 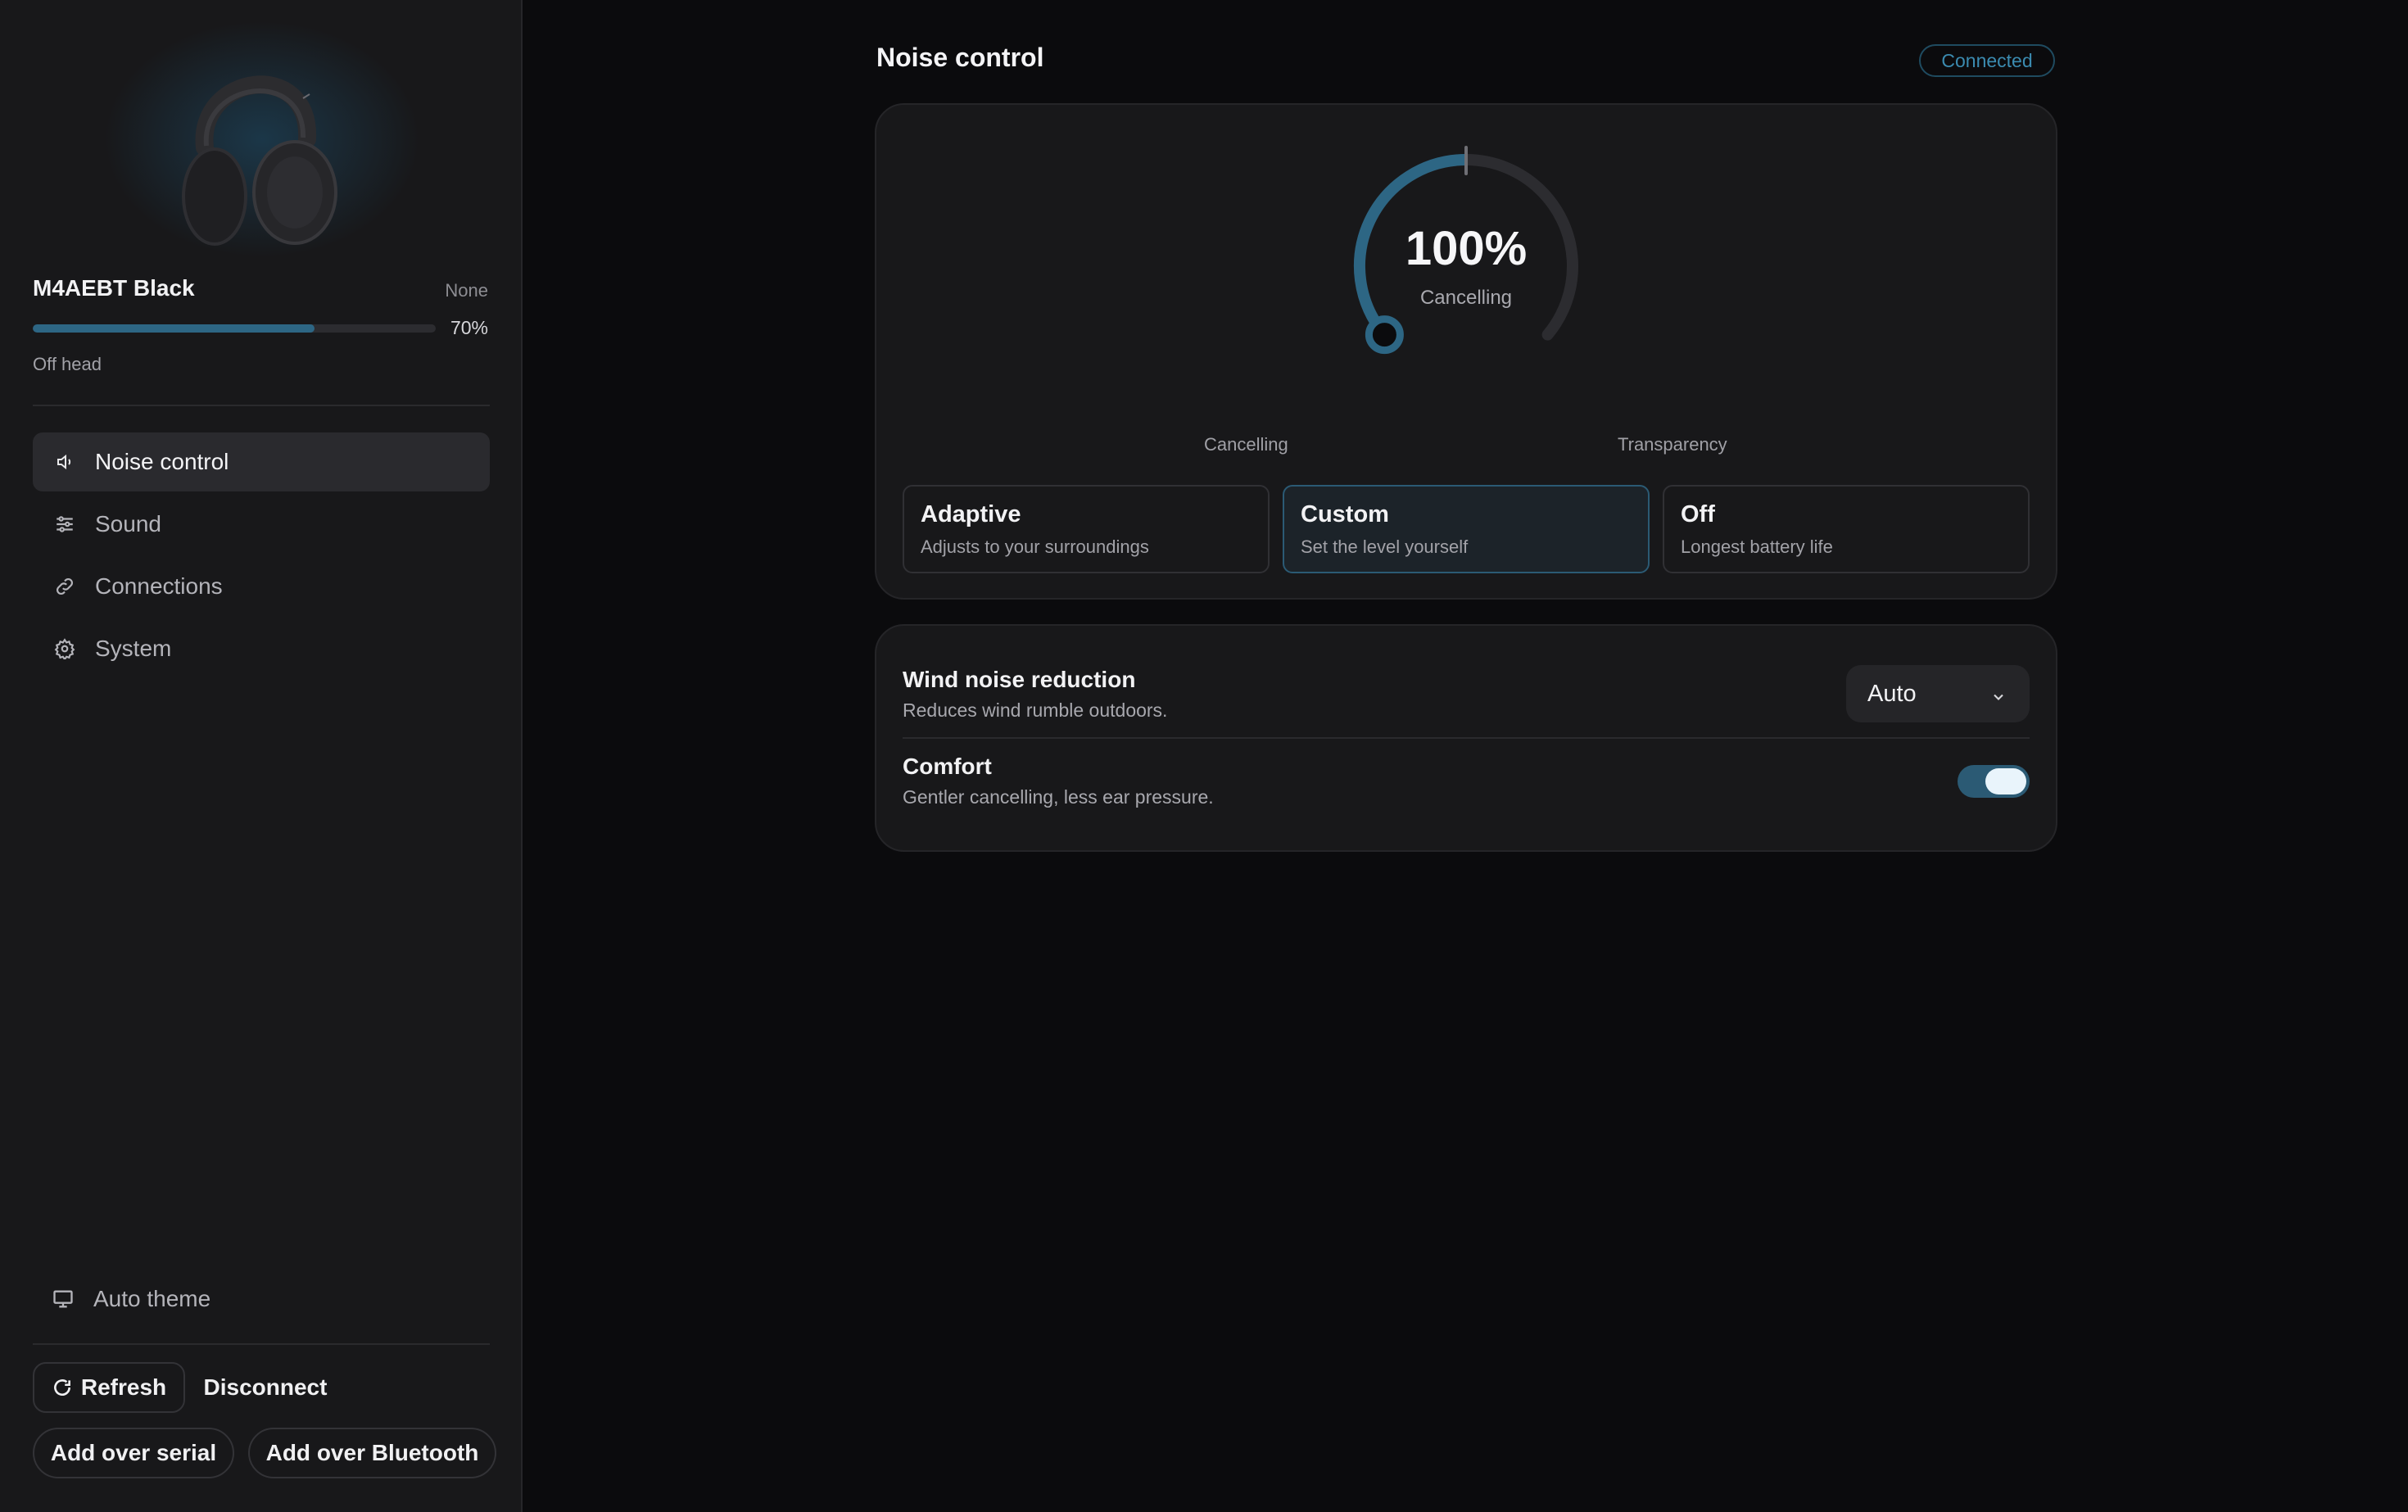 I want to click on anc-level-value: 100%, so click(x=1466, y=249).